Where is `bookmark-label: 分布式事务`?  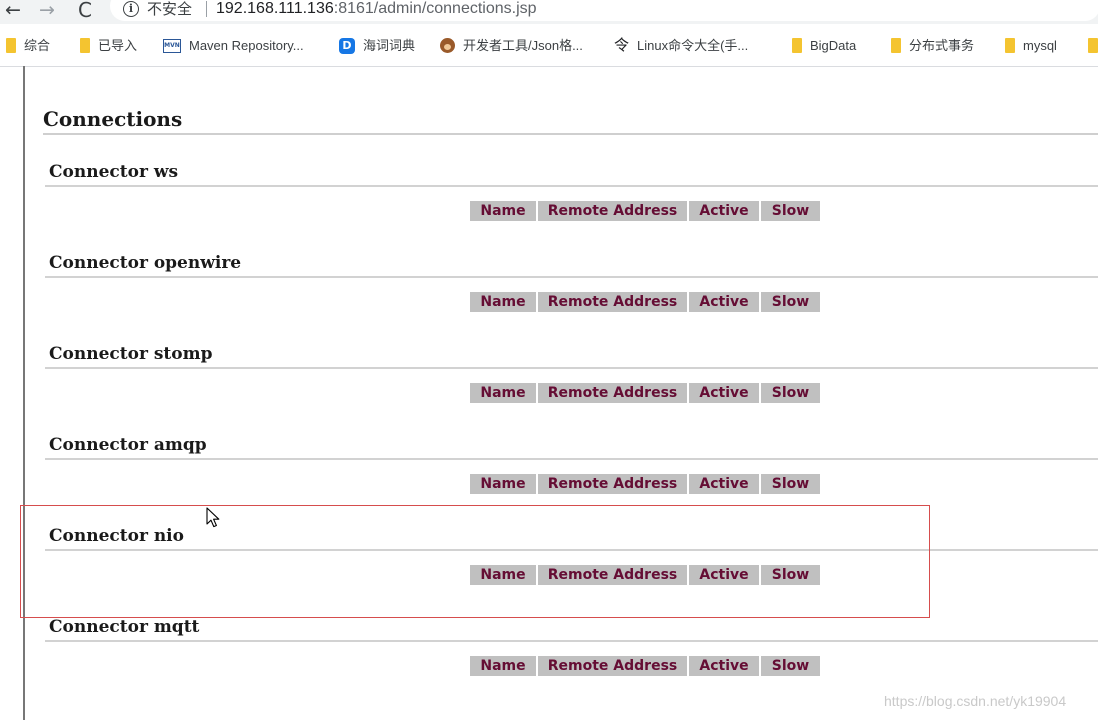
bookmark-label: 分布式事务 is located at coordinates (942, 45).